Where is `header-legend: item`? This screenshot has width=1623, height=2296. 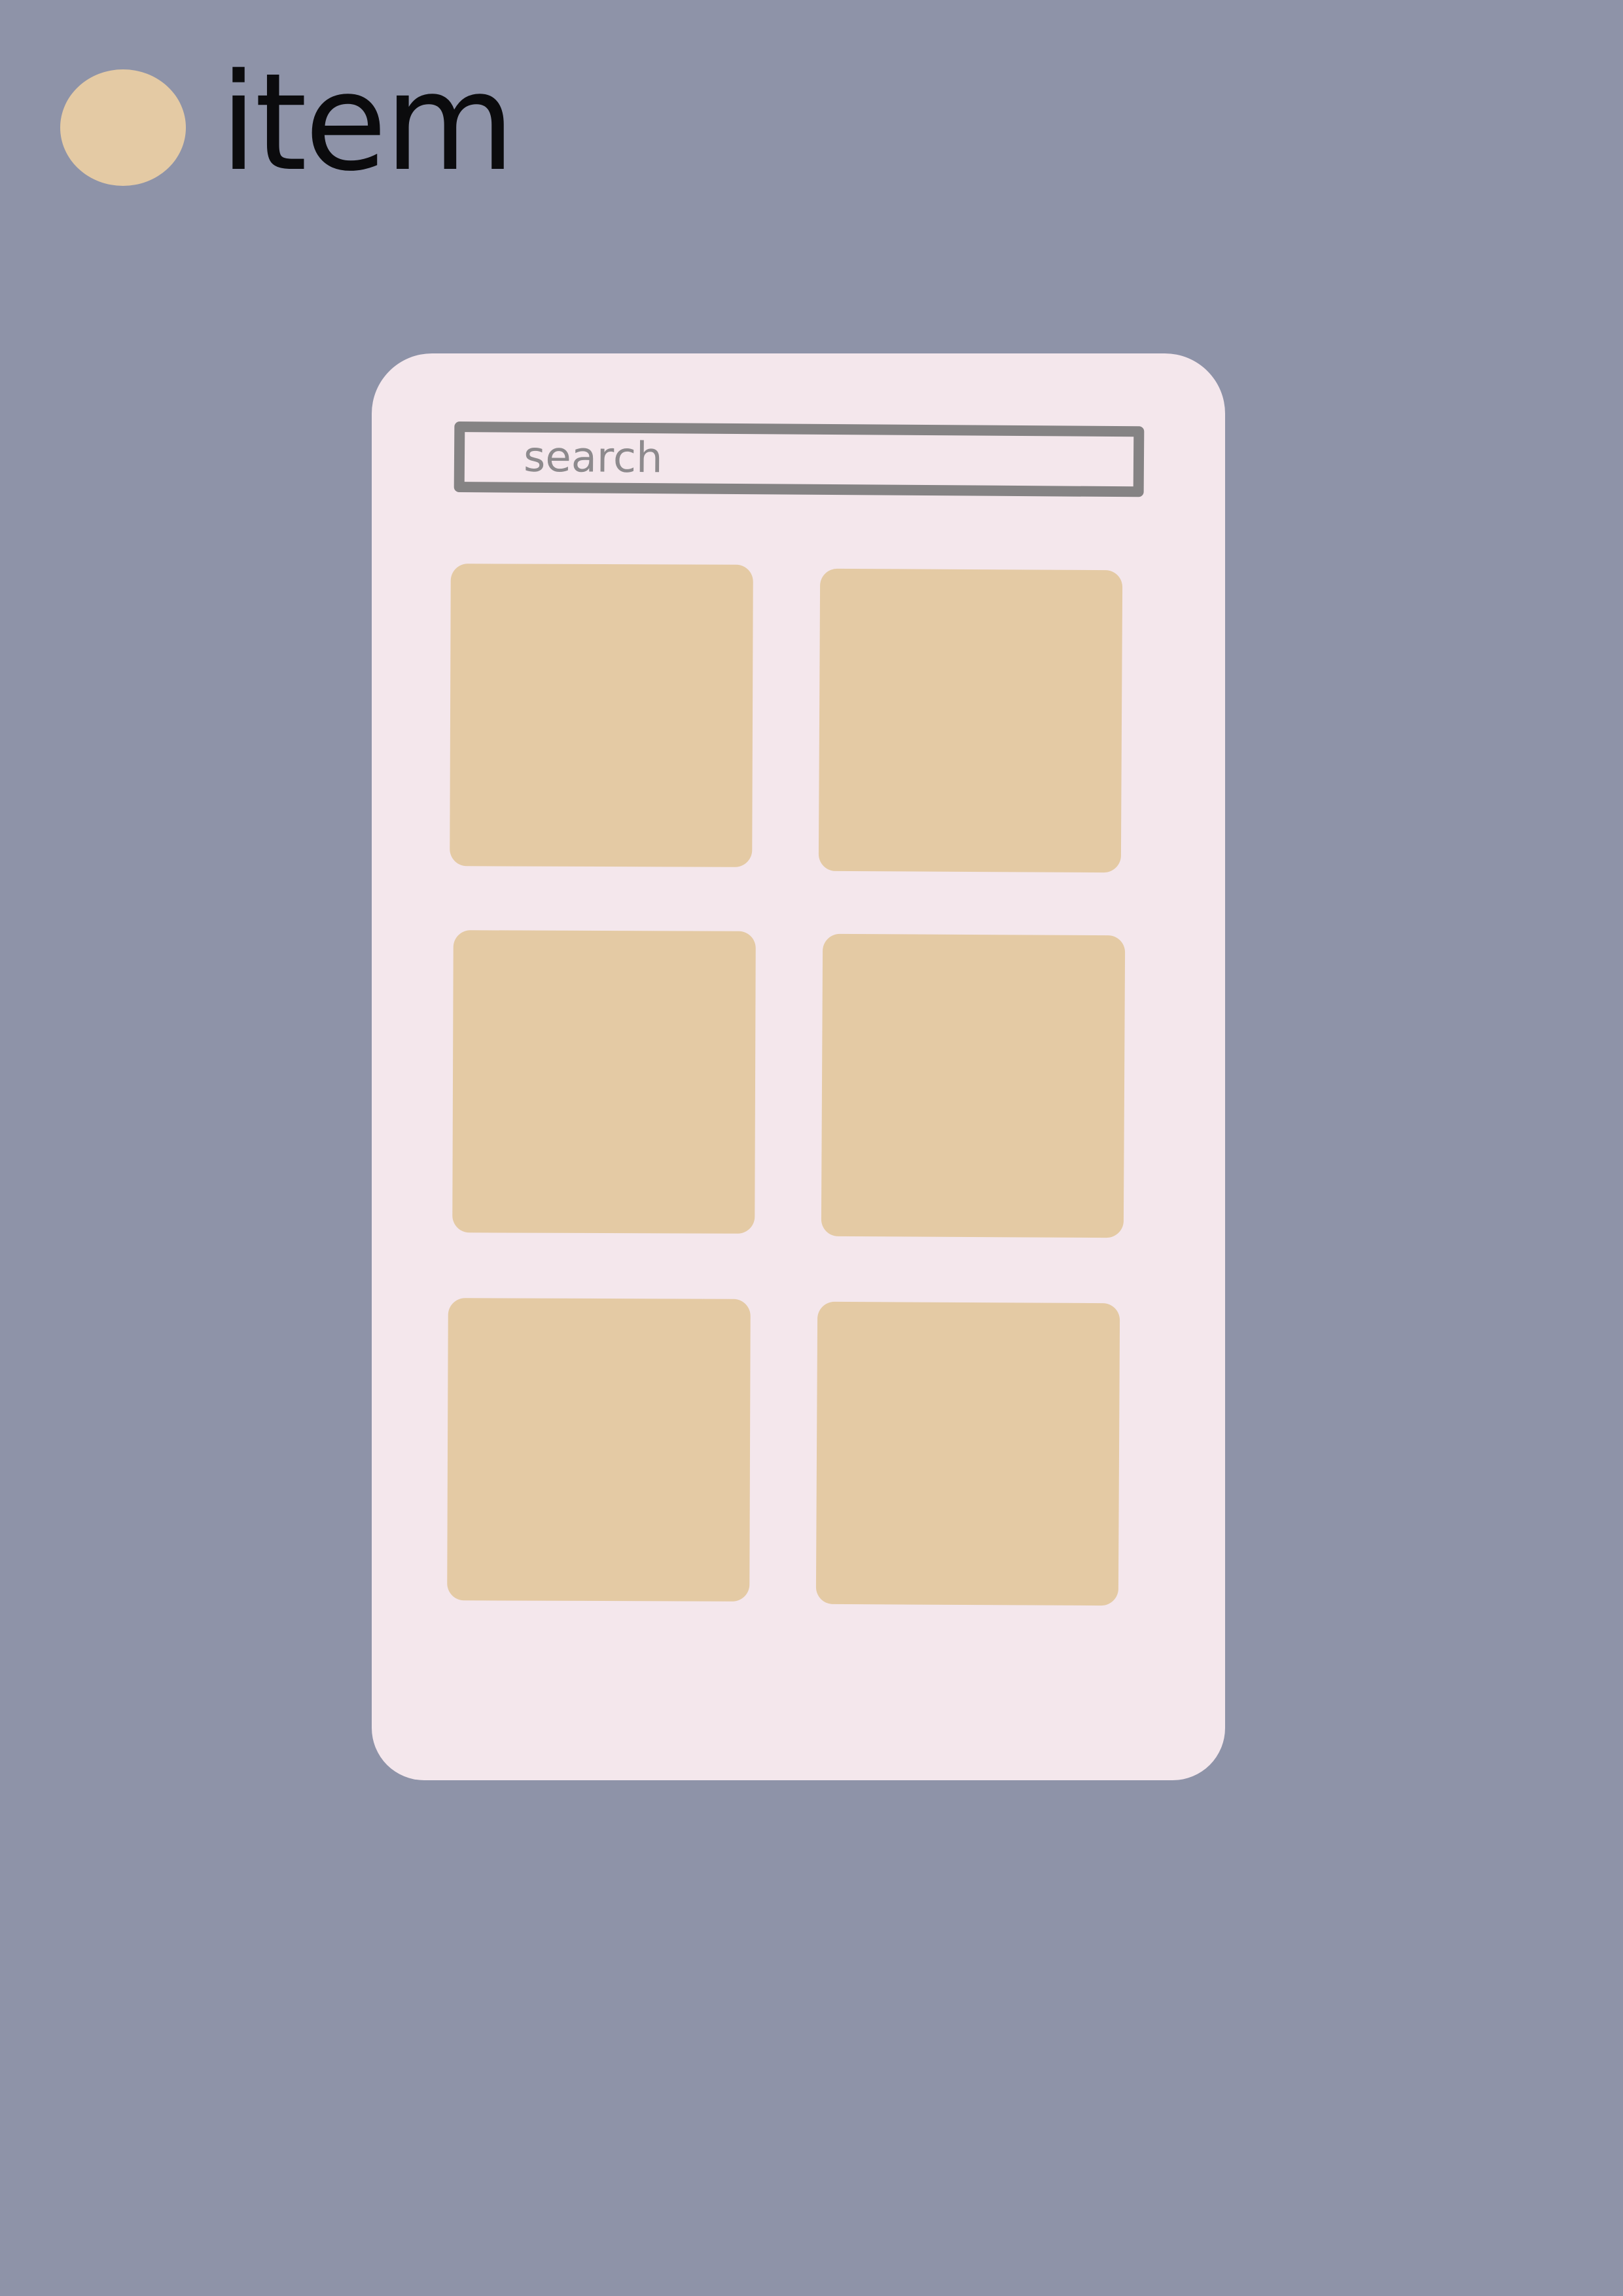 header-legend: item is located at coordinates (287, 125).